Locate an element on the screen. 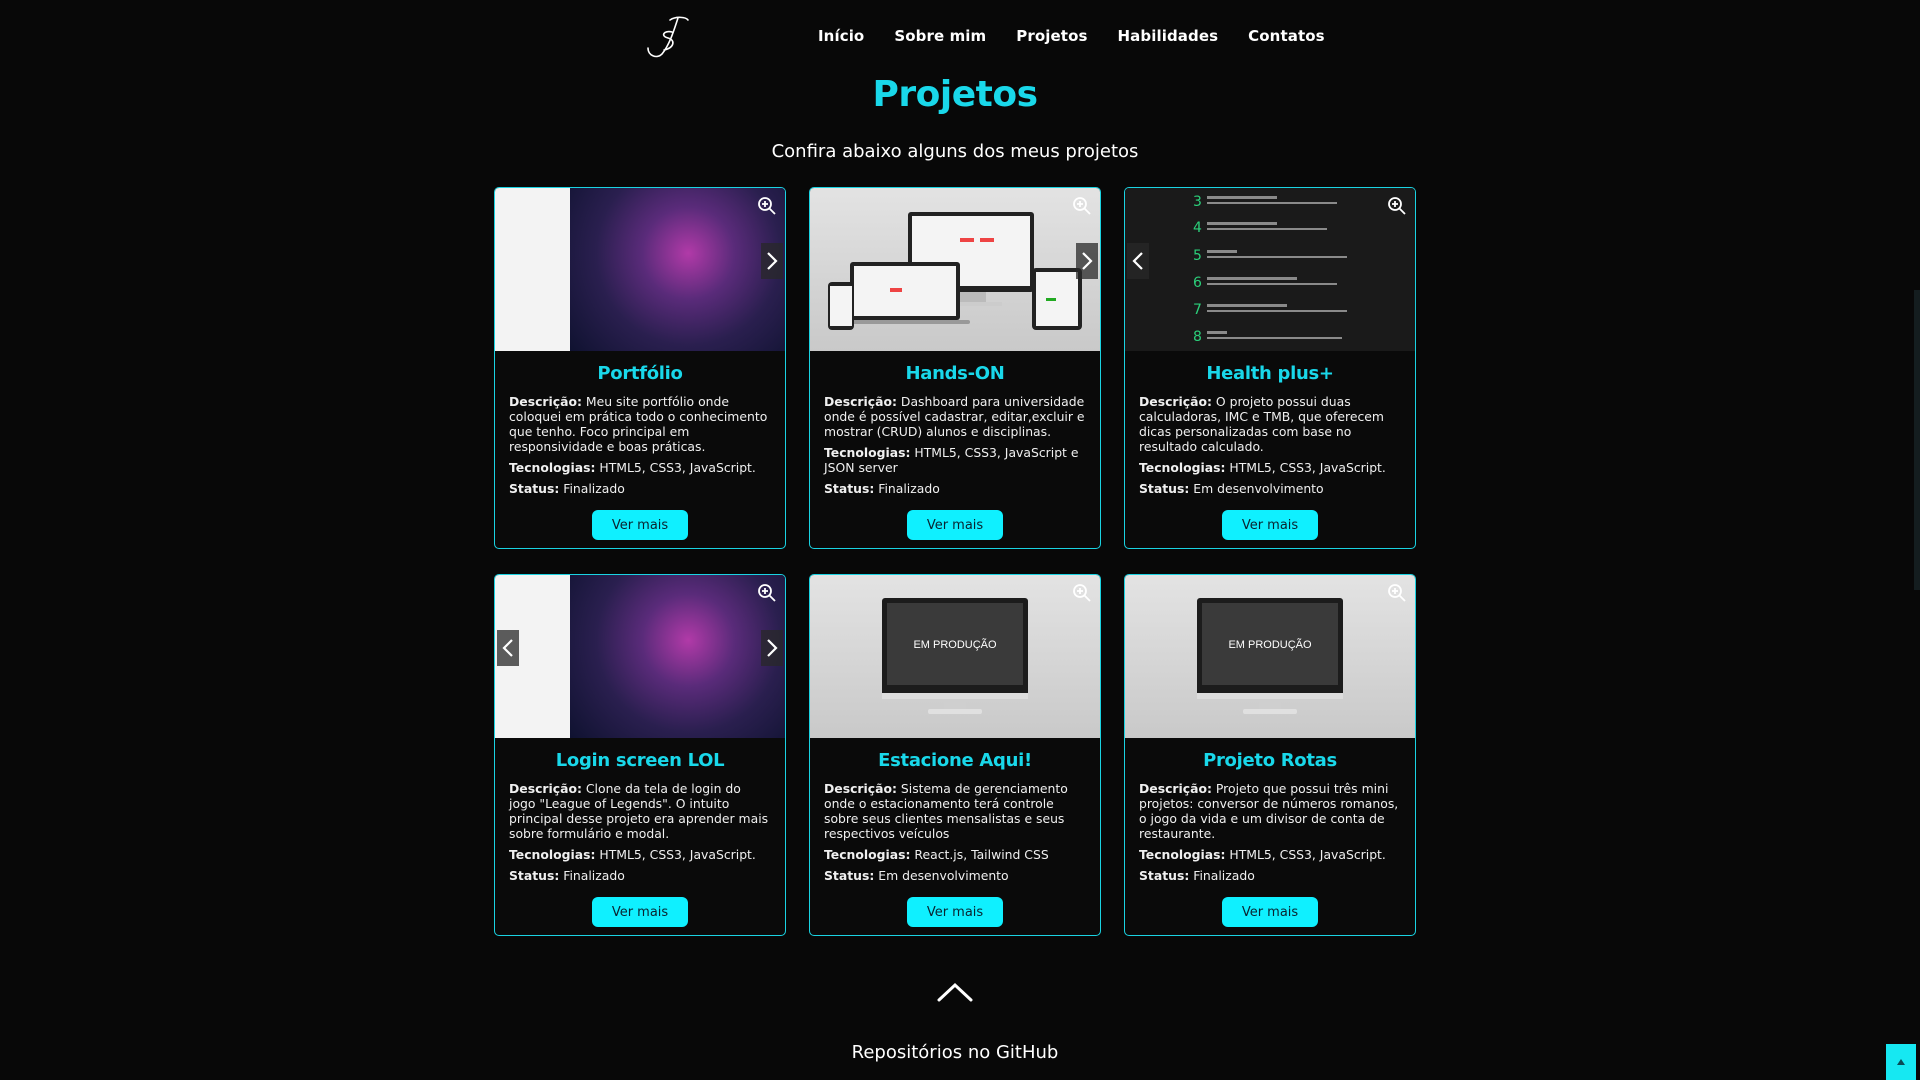 This screenshot has width=1920, height=1080. project-tech: Tecnologias: React.js, Tailwind CSS is located at coordinates (936, 854).